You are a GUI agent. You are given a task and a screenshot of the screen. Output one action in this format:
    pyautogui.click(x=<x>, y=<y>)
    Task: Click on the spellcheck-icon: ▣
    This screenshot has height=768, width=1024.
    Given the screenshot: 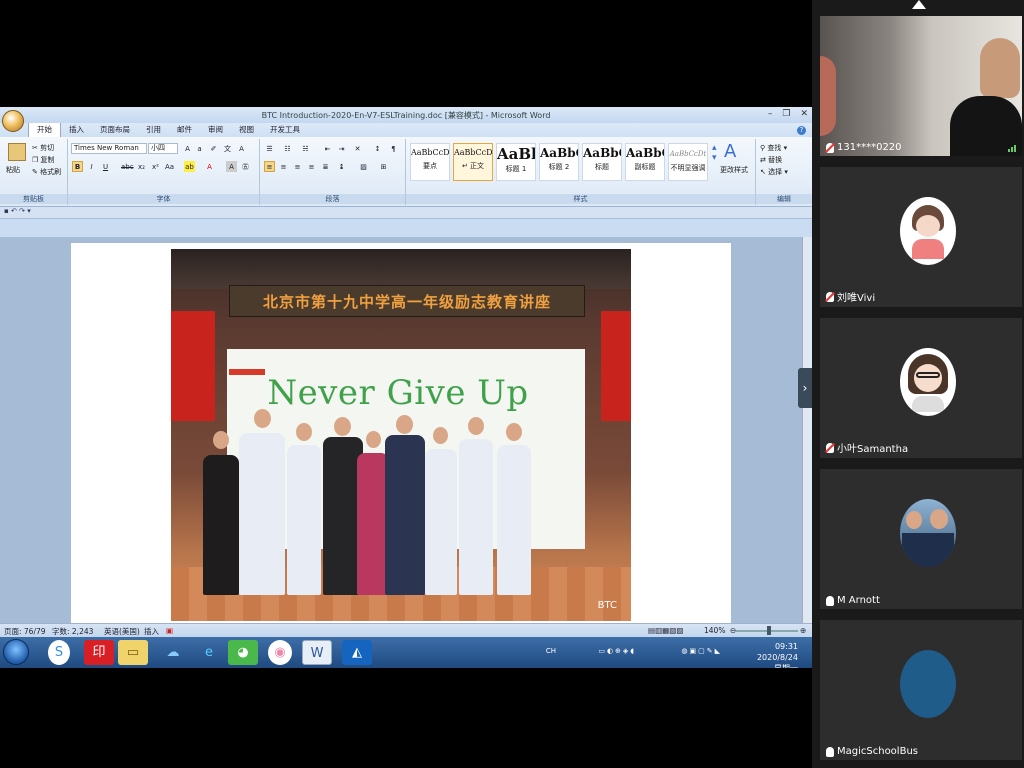 What is the action you would take?
    pyautogui.click(x=169, y=630)
    